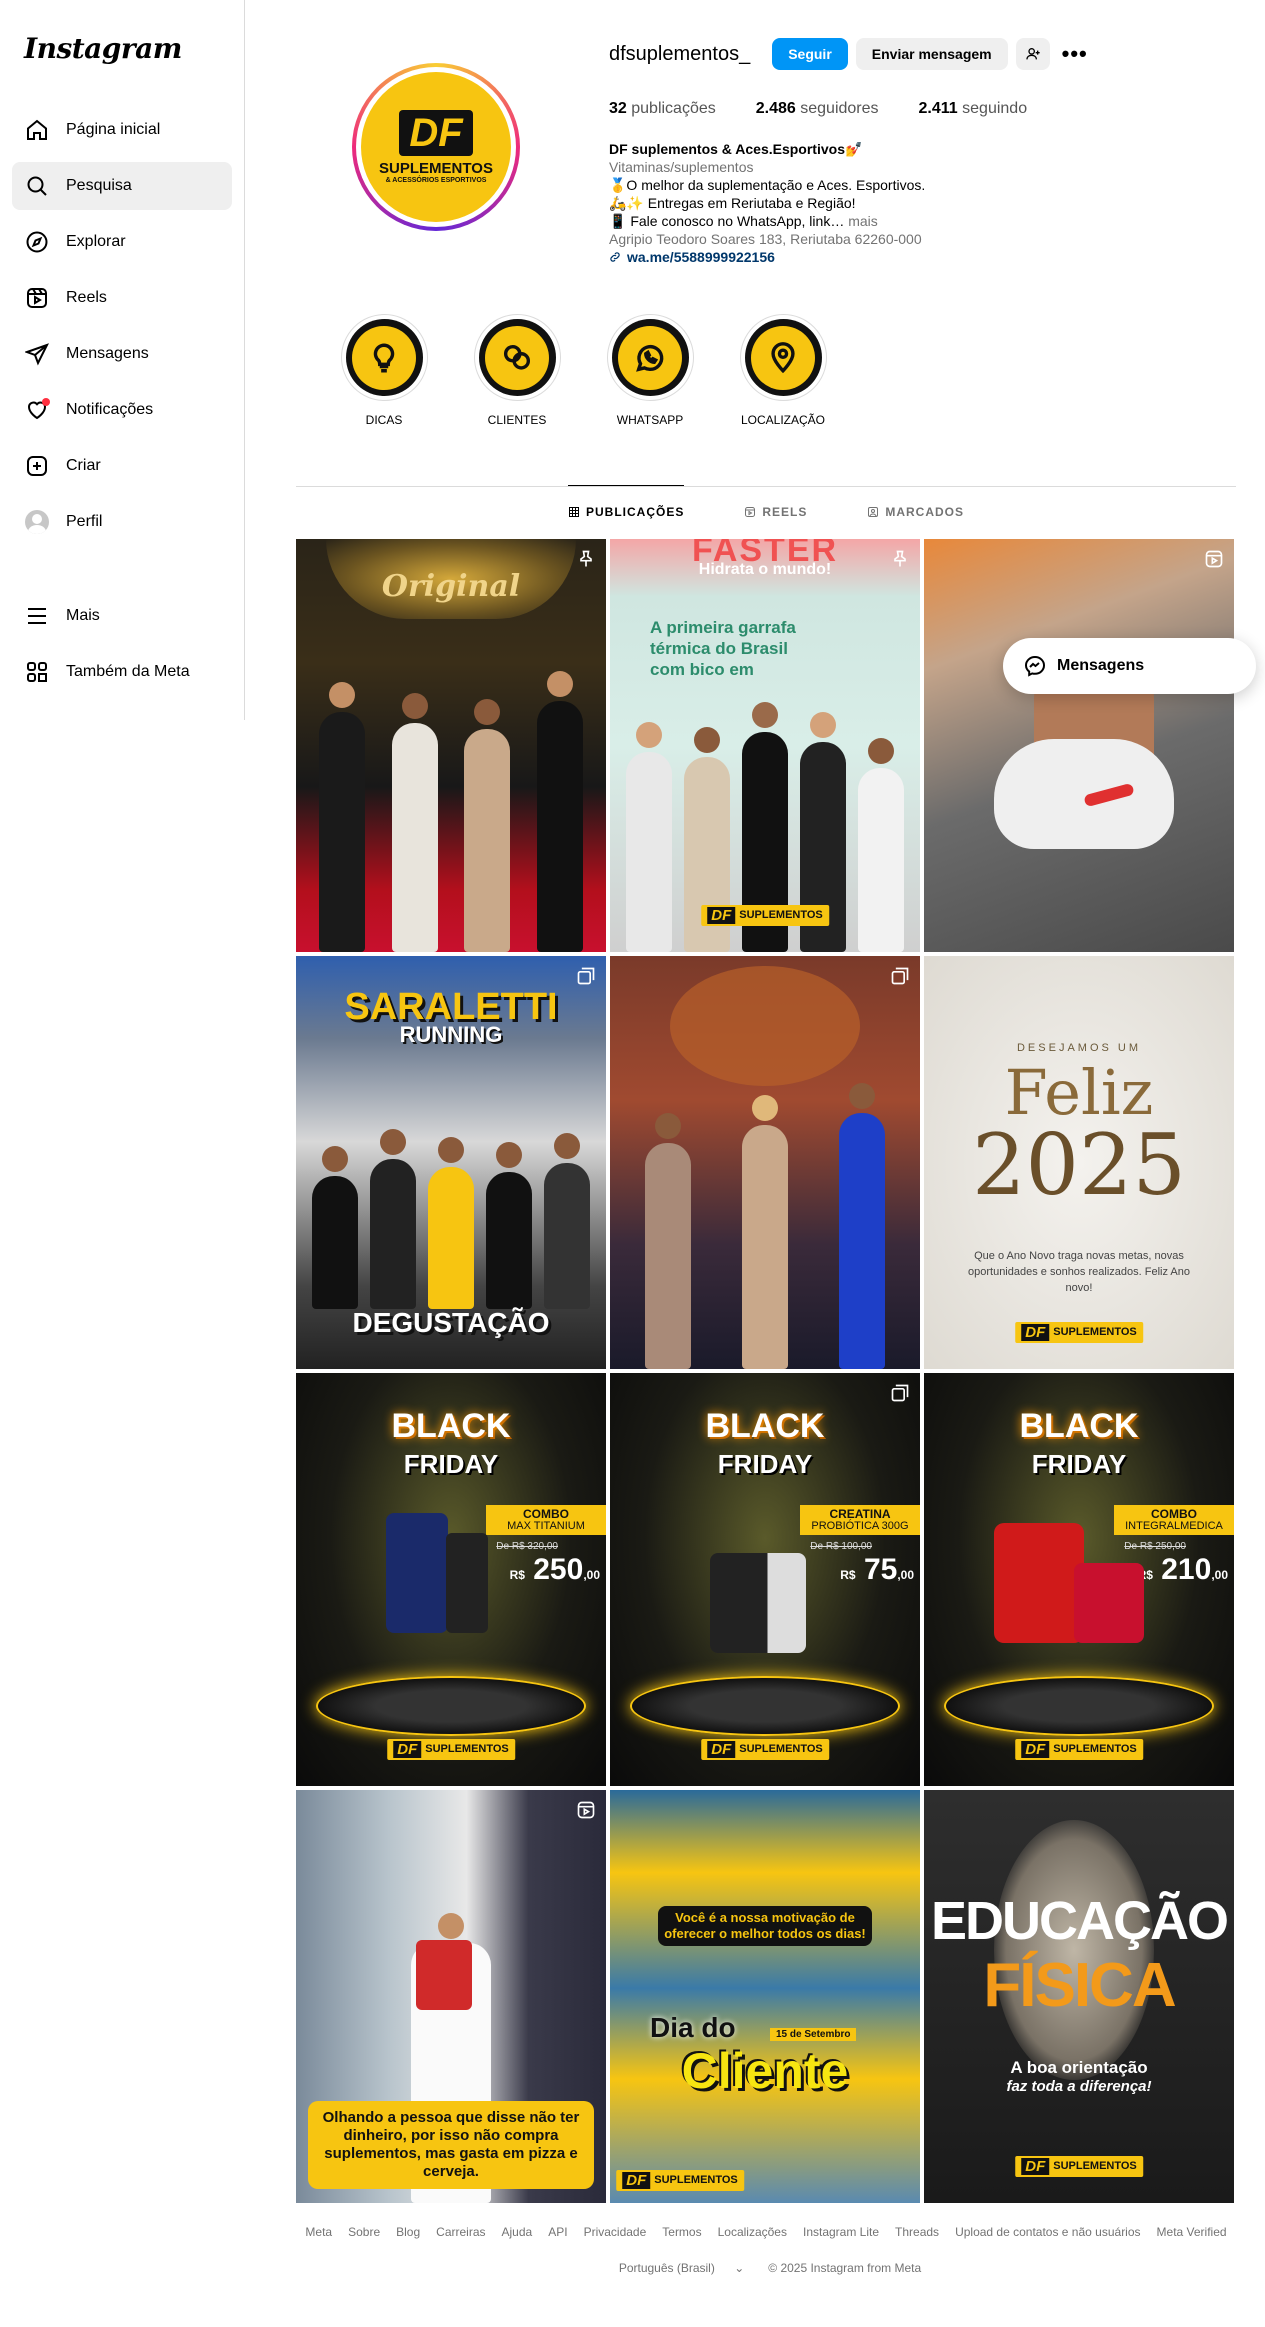 This screenshot has width=1265, height=2327. What do you see at coordinates (650, 420) in the screenshot?
I see `highlight-label: WHATSAPP` at bounding box center [650, 420].